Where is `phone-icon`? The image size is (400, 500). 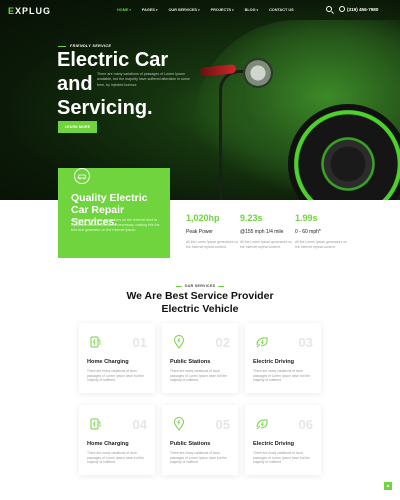
phone-icon is located at coordinates (342, 9).